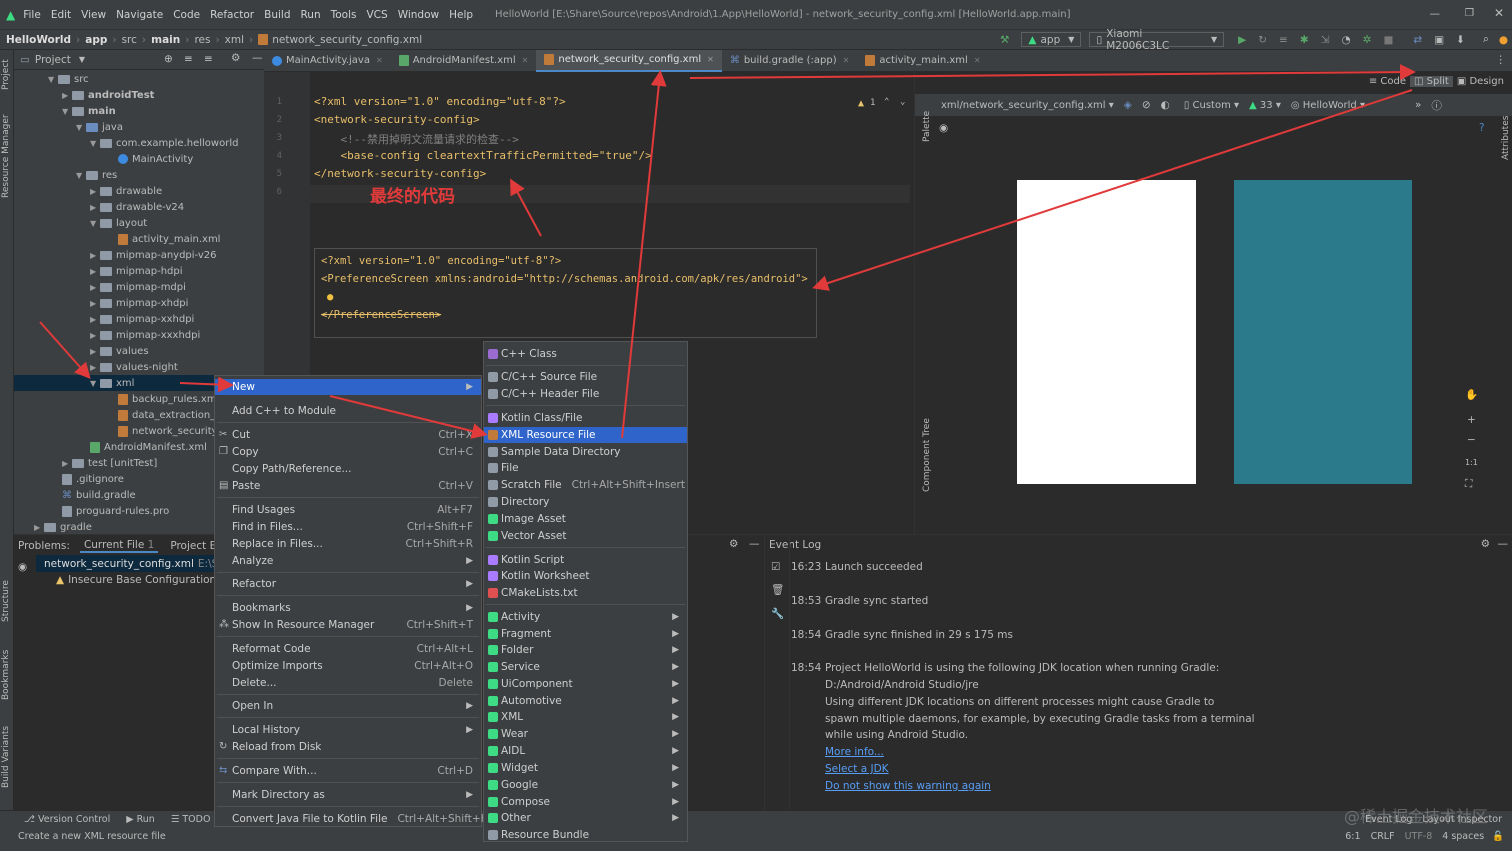 The width and height of the screenshot is (1512, 851). I want to click on locate-icon: ⊕, so click(168, 59).